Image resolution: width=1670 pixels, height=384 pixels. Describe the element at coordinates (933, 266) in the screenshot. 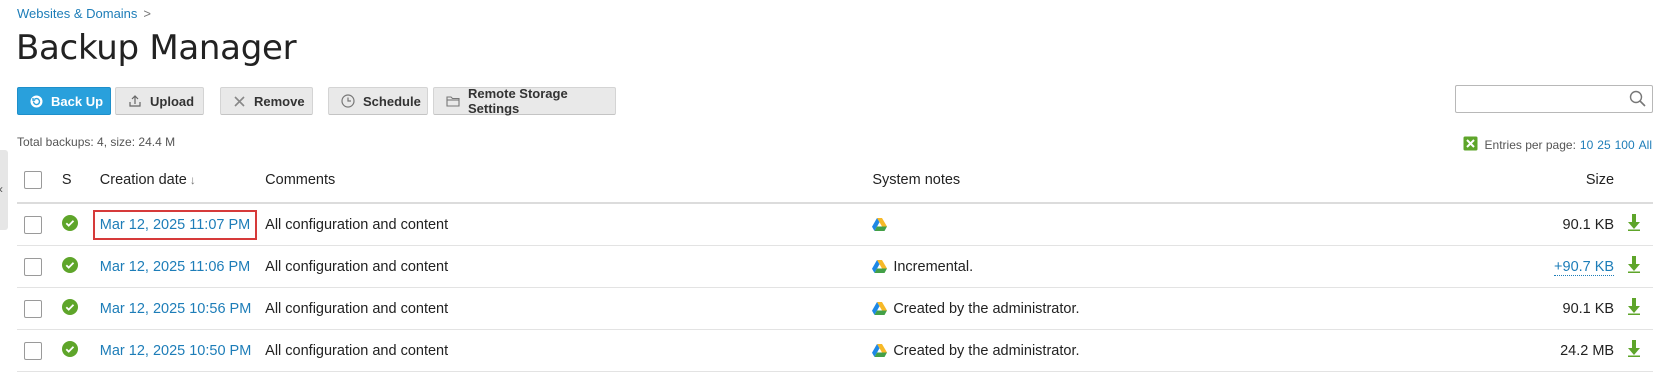

I see `system-note-text: Incremental.` at that location.